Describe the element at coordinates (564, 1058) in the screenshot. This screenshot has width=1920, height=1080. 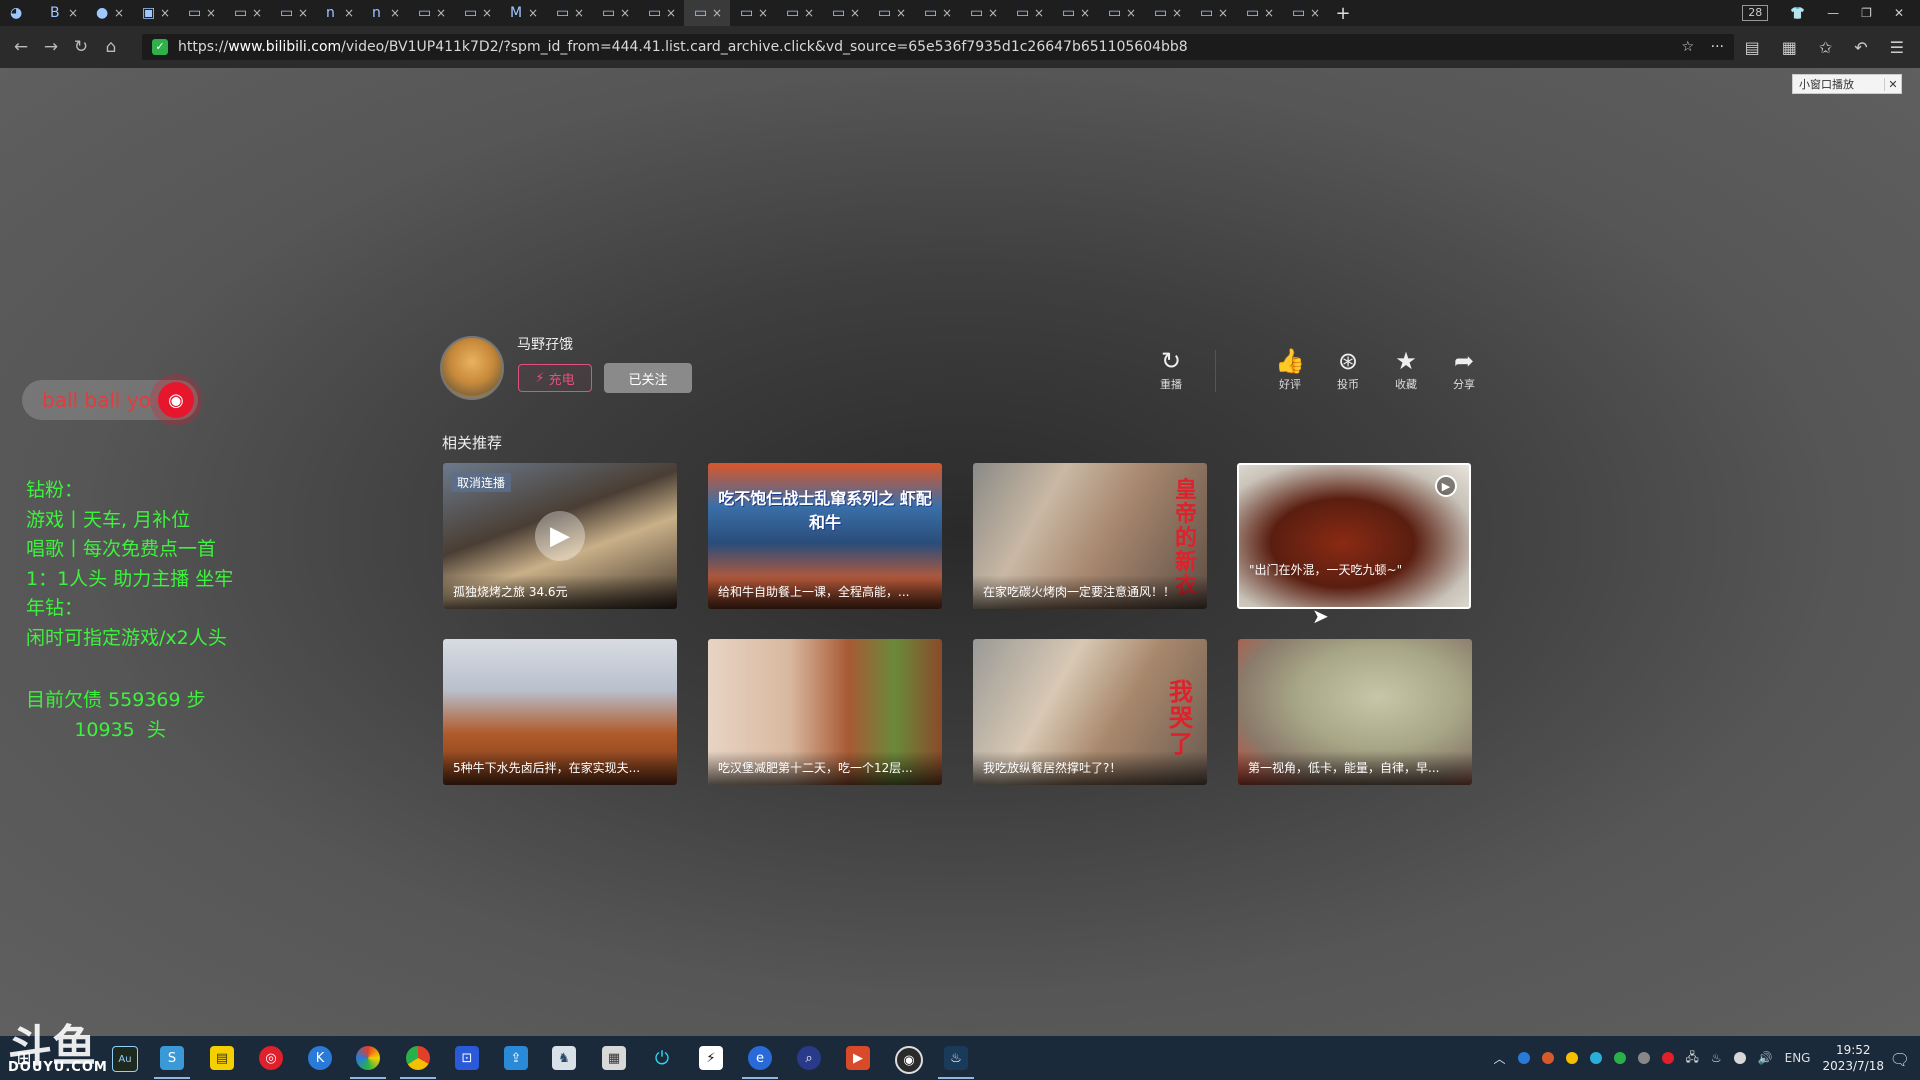
I see `game-icon: ♞` at that location.